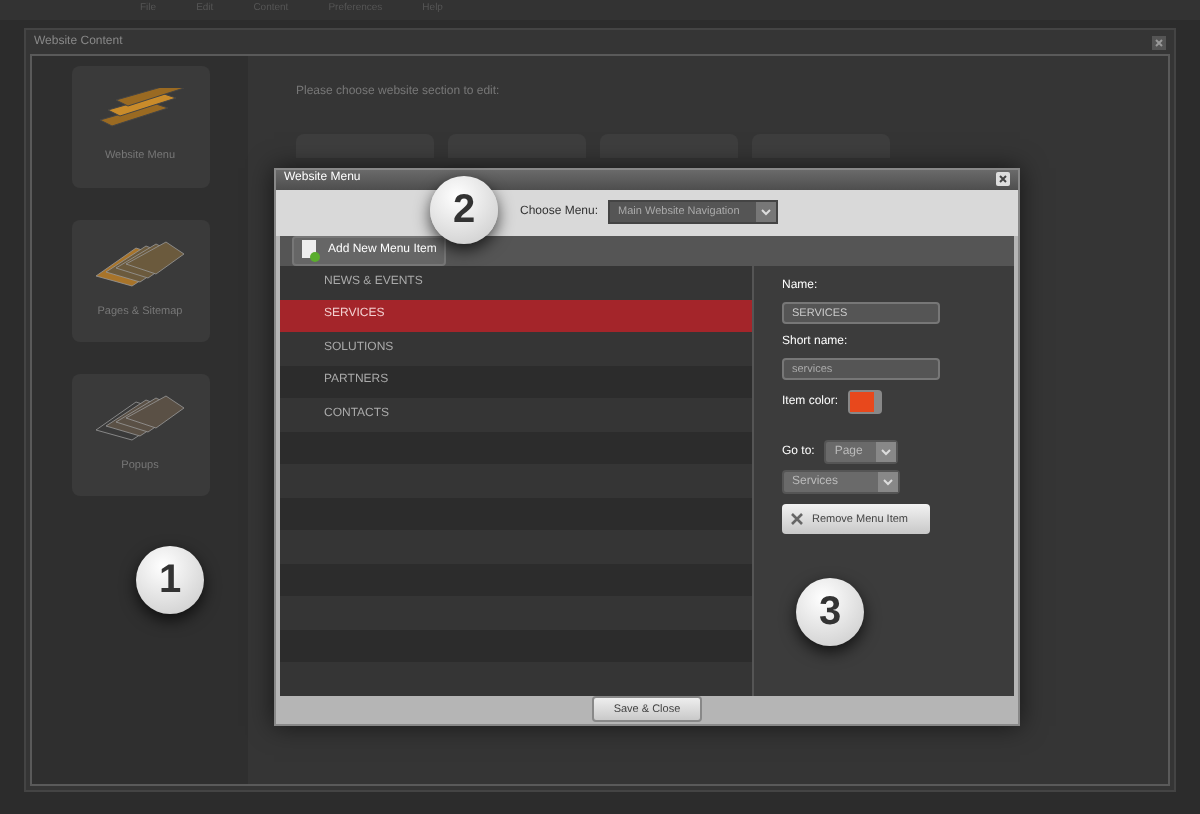  Describe the element at coordinates (865, 402) in the screenshot. I see `color-picker` at that location.